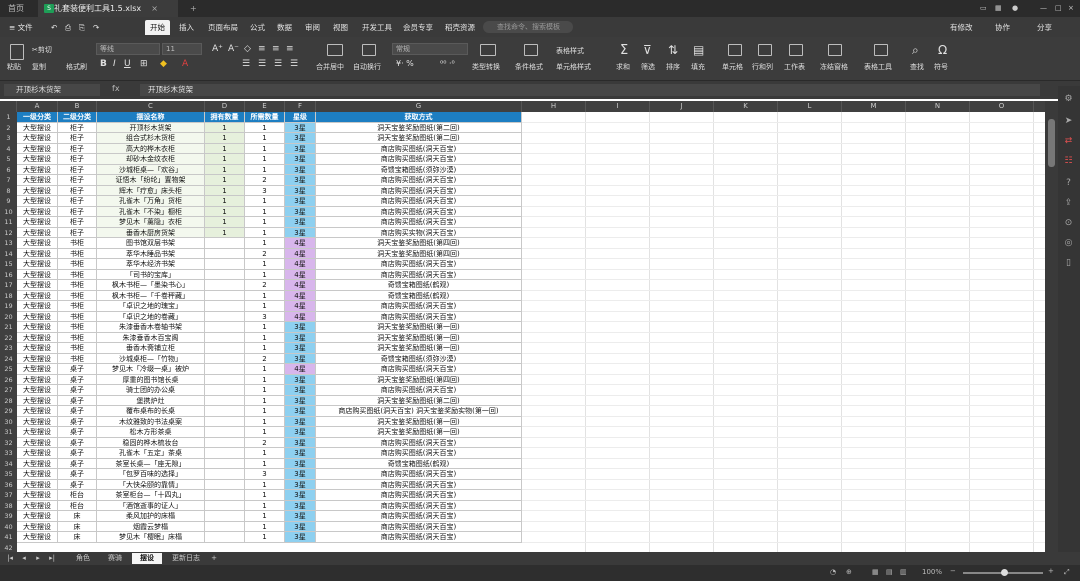 The image size is (1080, 581). What do you see at coordinates (276, 49) in the screenshot?
I see `align-middle-icon: ≡` at bounding box center [276, 49].